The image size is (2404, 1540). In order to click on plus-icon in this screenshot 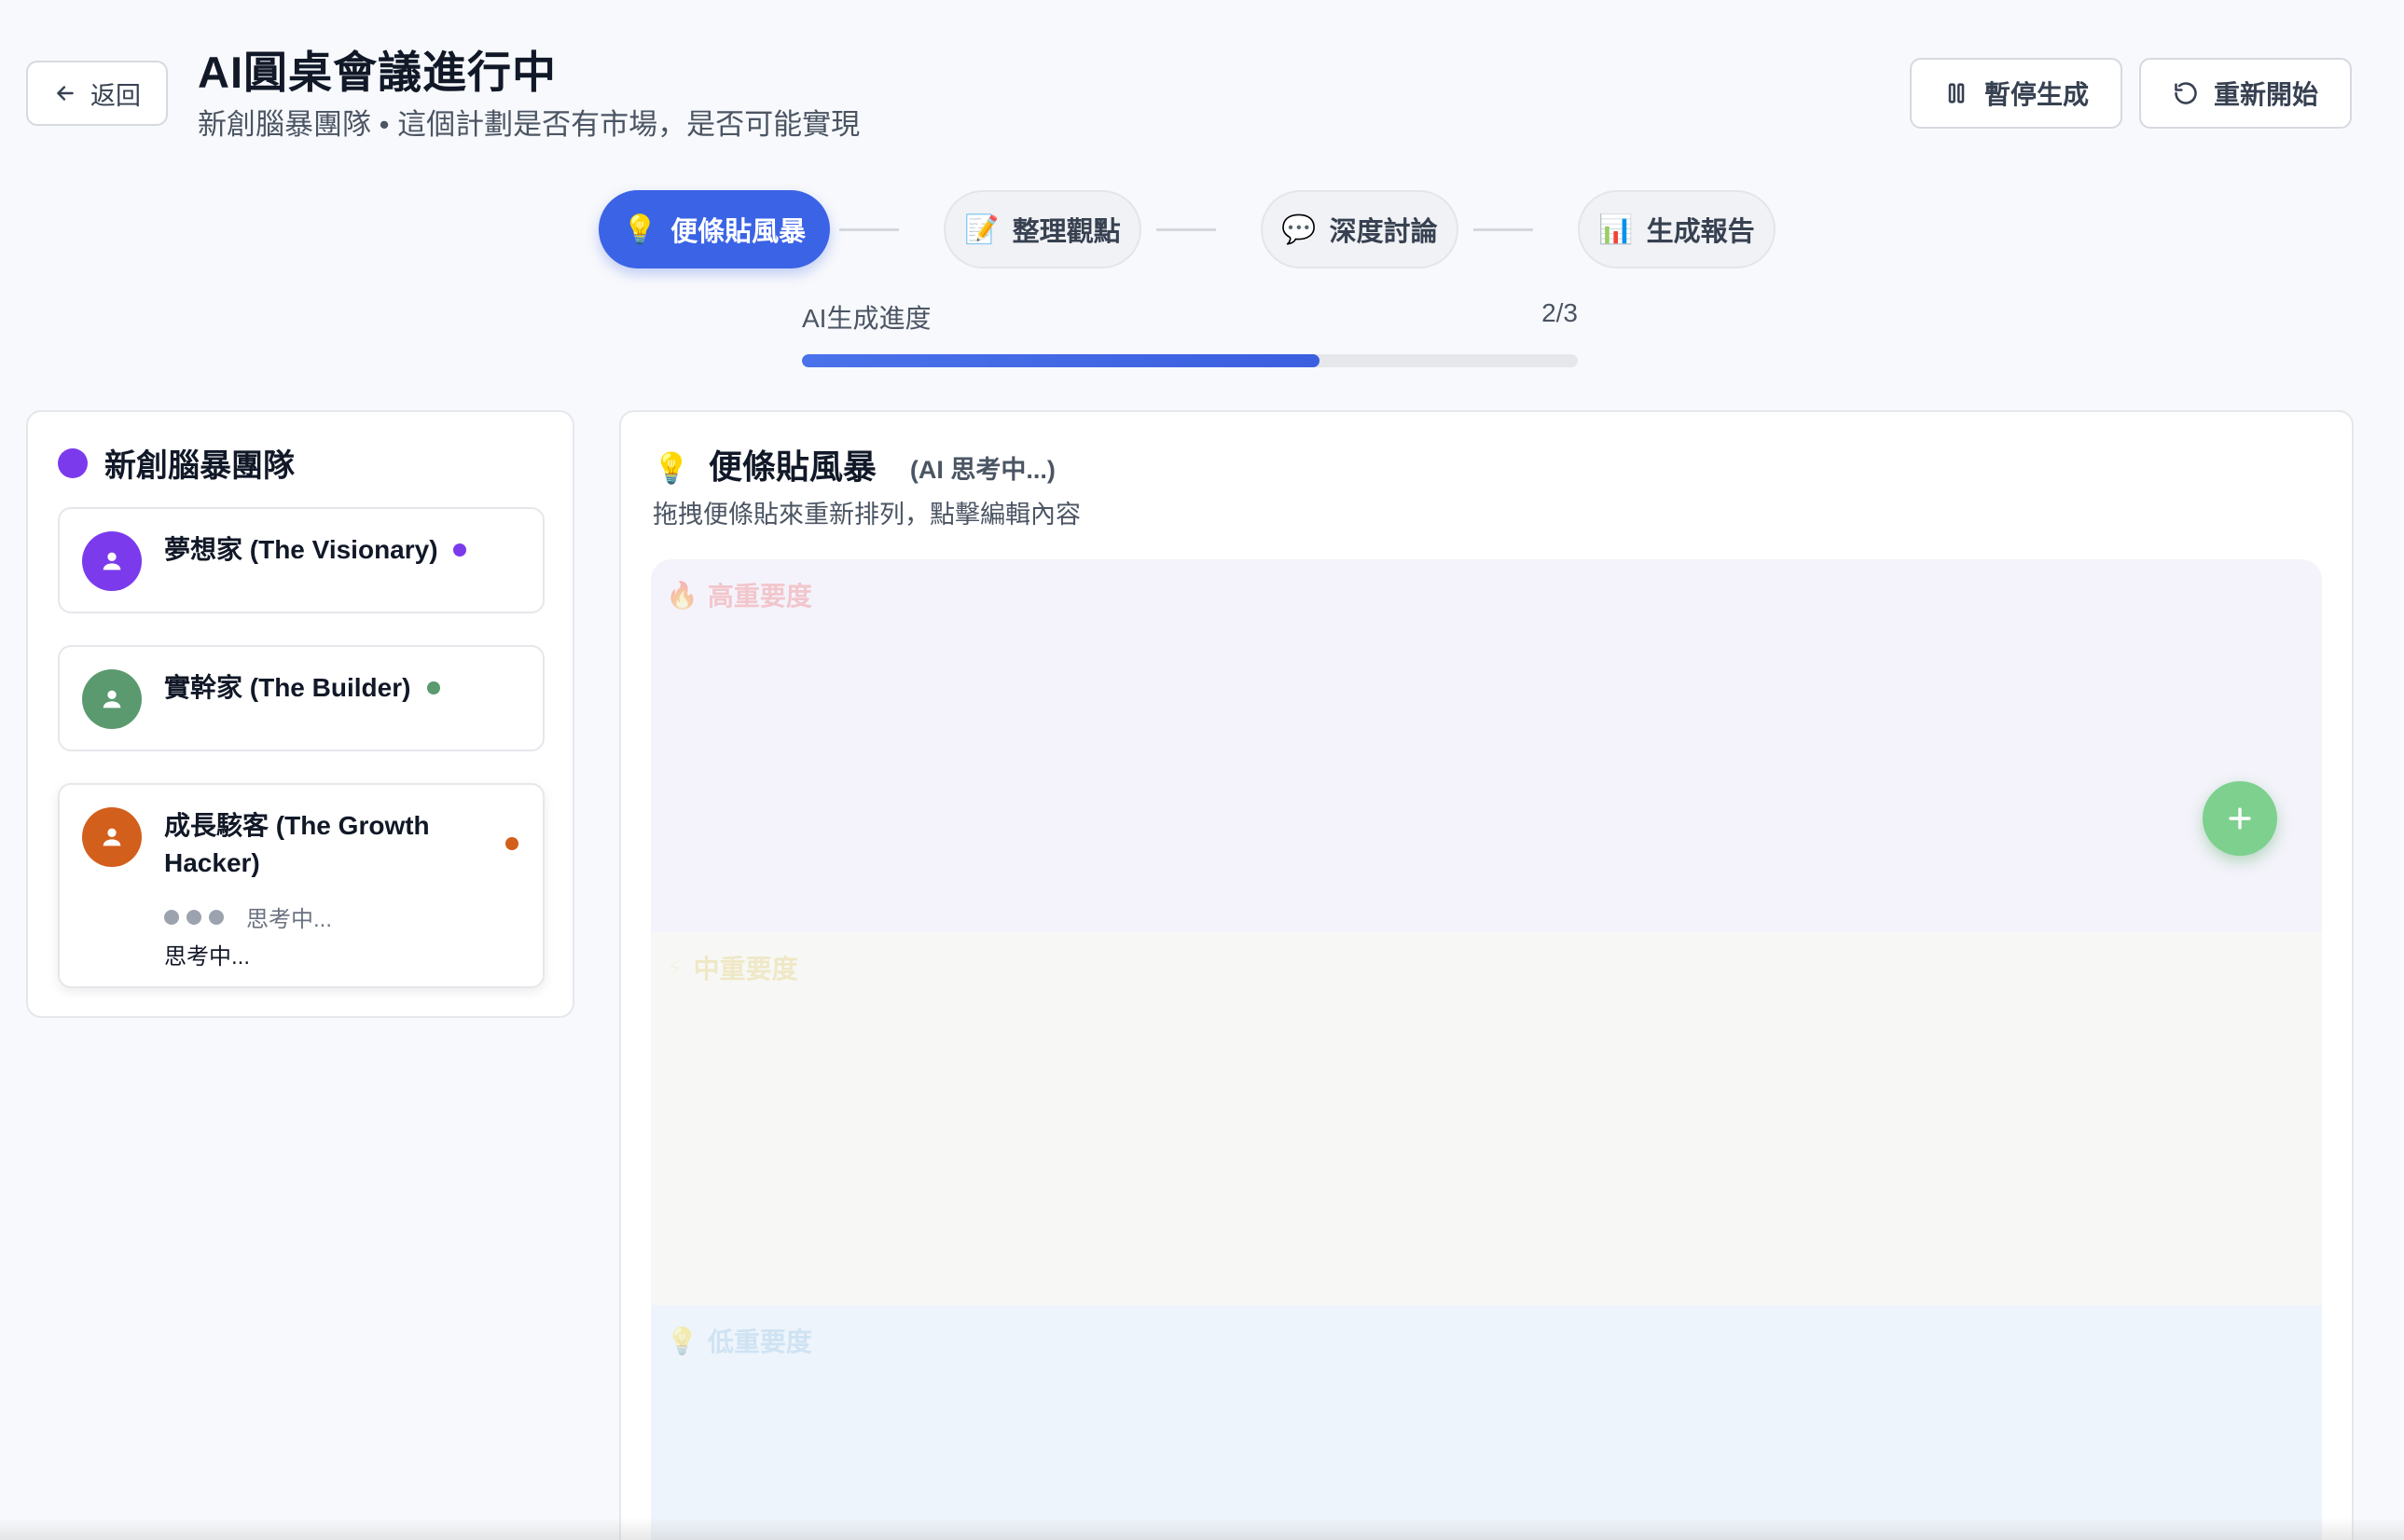, I will do `click(2240, 818)`.